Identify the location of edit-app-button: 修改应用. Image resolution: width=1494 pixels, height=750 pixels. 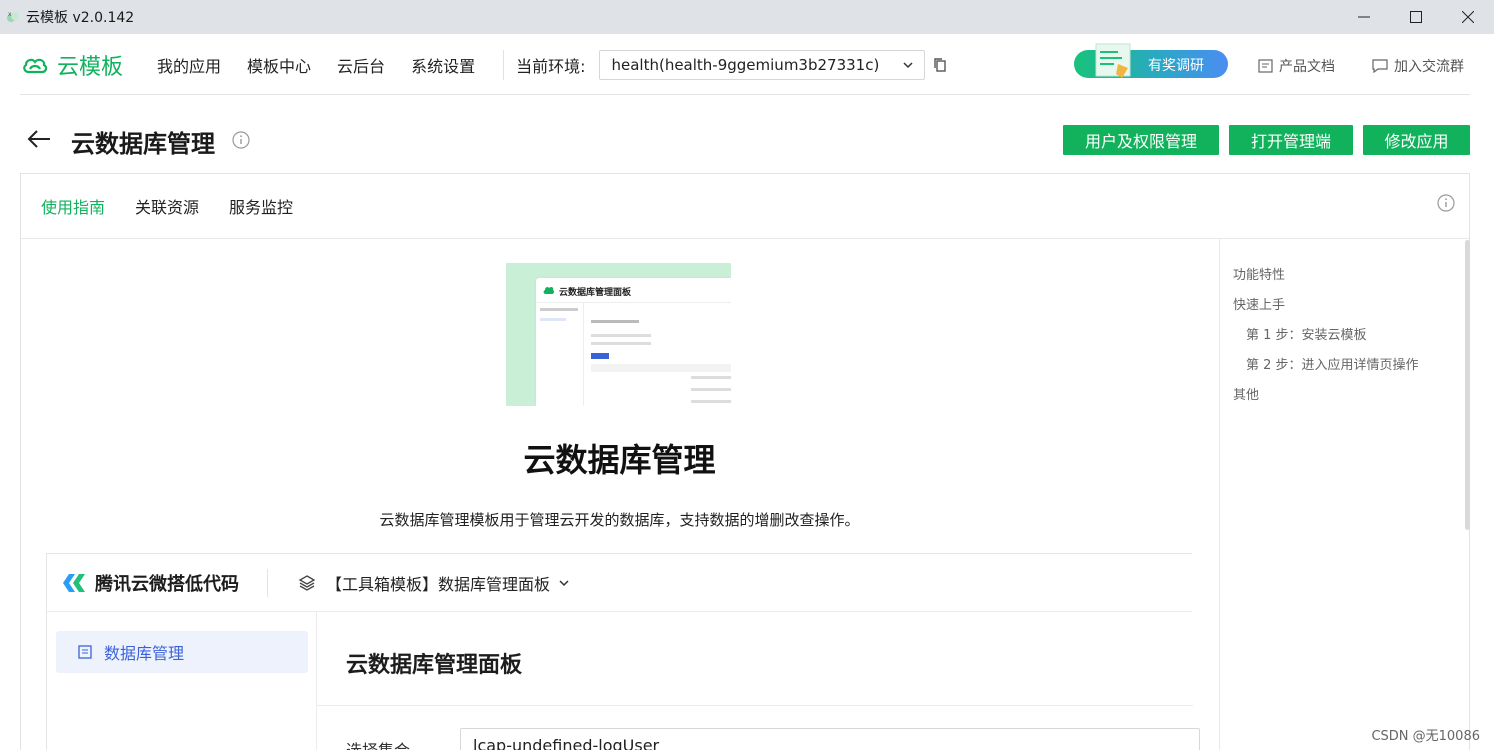
(1416, 140).